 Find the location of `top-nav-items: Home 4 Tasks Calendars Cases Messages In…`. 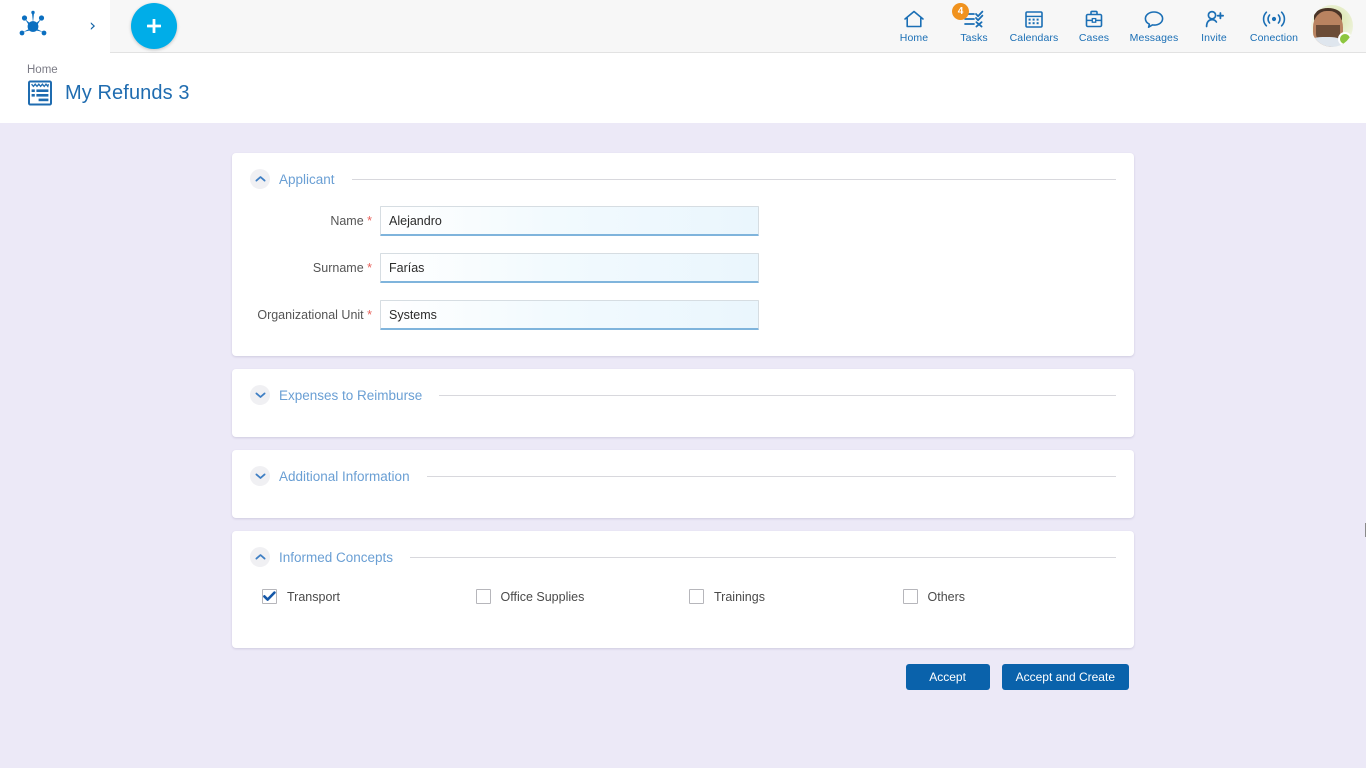

top-nav-items: Home 4 Tasks Calendars Cases Messages In… is located at coordinates (1125, 26).